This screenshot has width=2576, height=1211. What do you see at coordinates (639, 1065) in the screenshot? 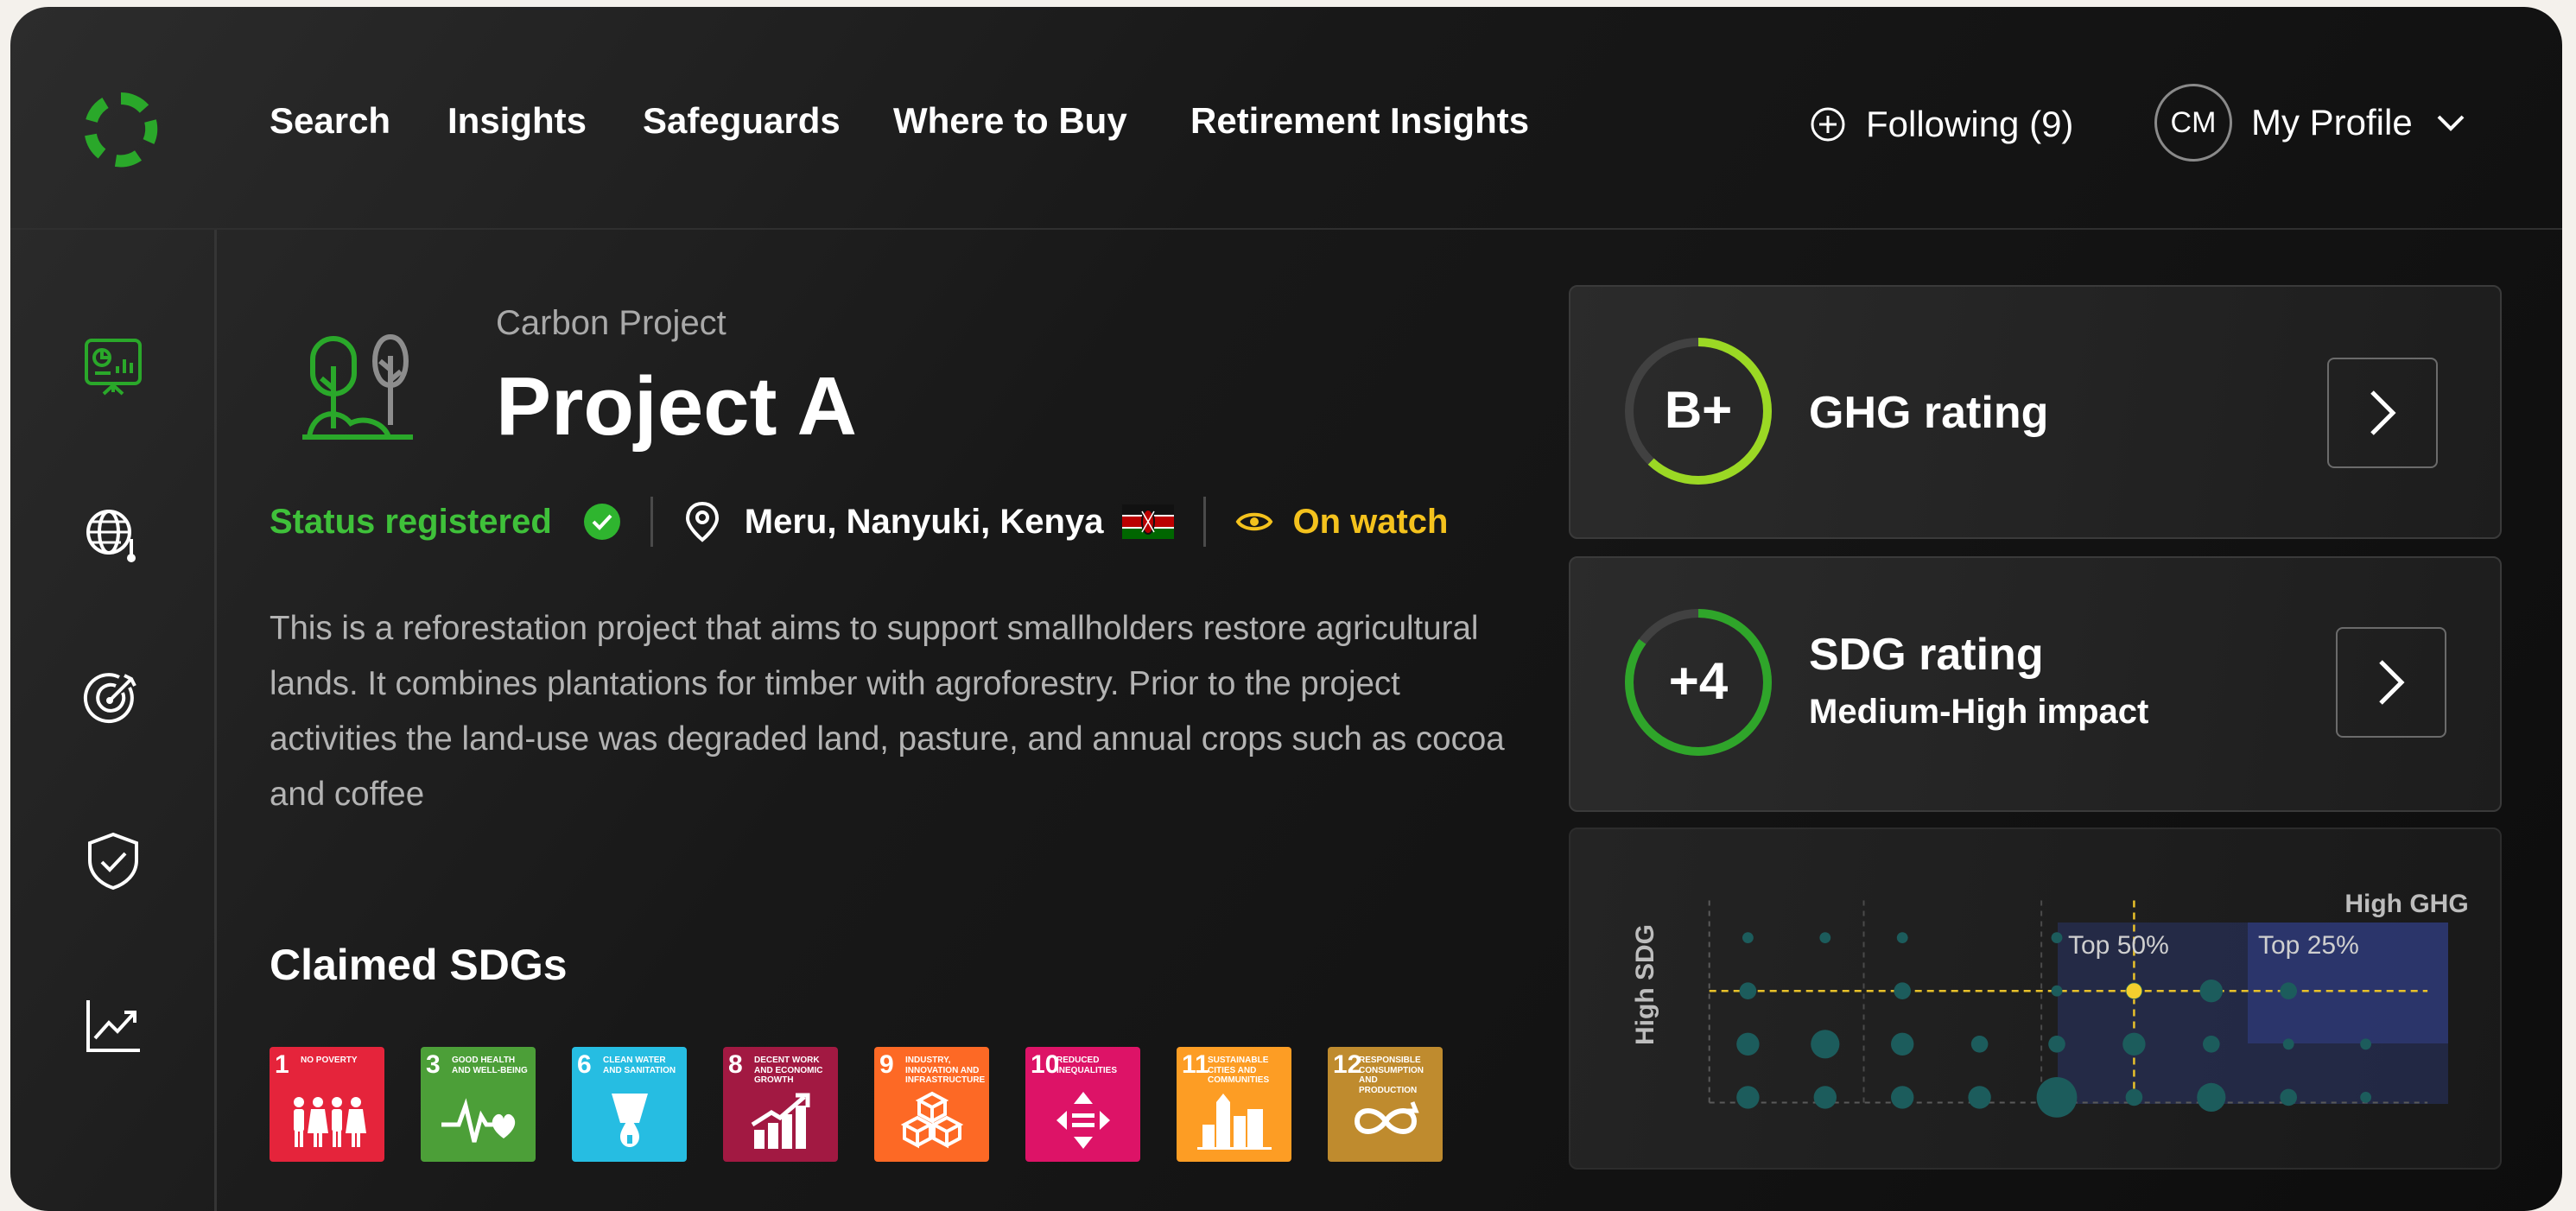
I see `sdg-label: Clean Water and Sanitation` at bounding box center [639, 1065].